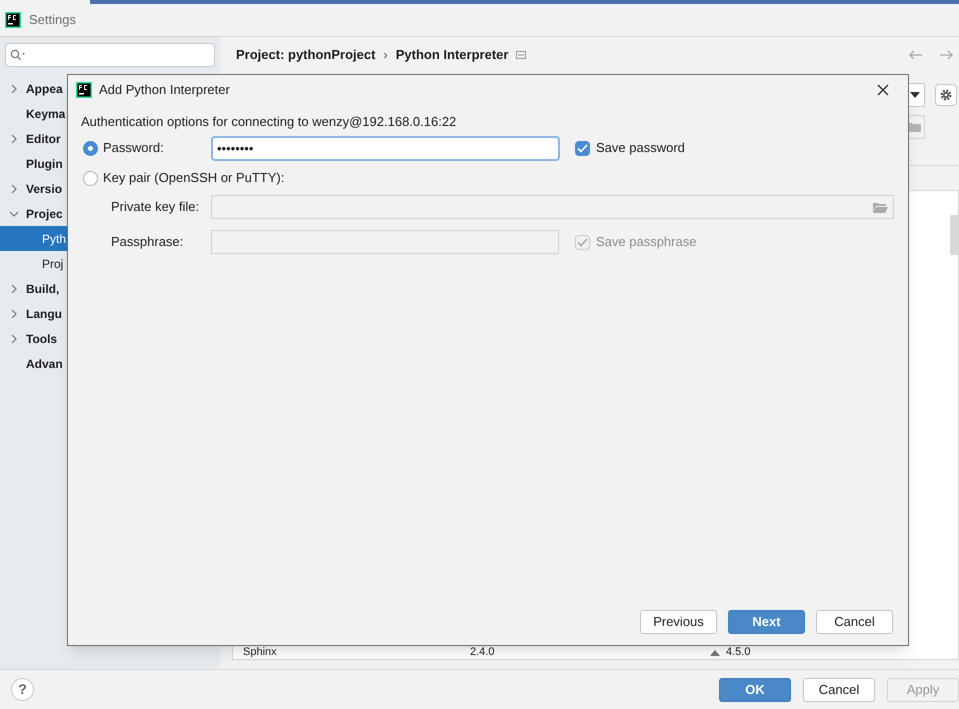 The height and width of the screenshot is (709, 959). What do you see at coordinates (18, 55) in the screenshot?
I see `search-icon` at bounding box center [18, 55].